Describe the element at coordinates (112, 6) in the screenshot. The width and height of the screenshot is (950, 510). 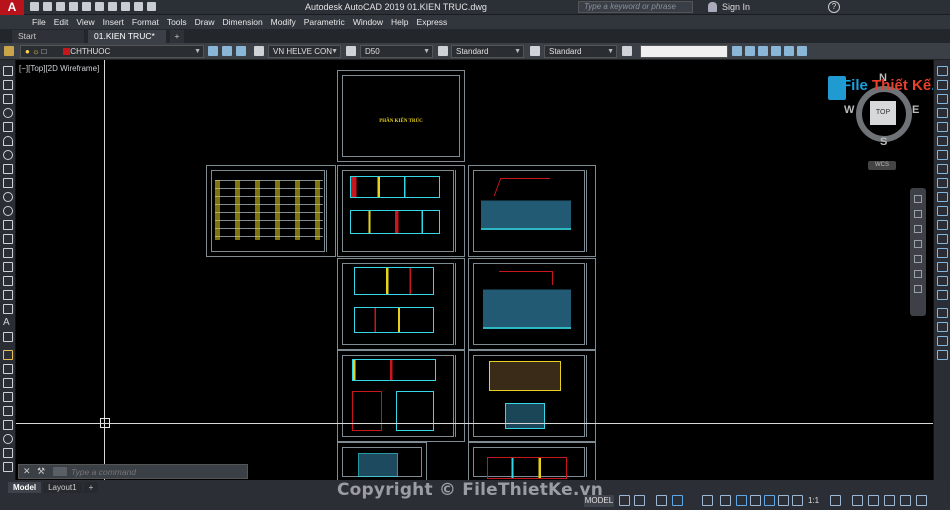
I see `plot-icon` at that location.